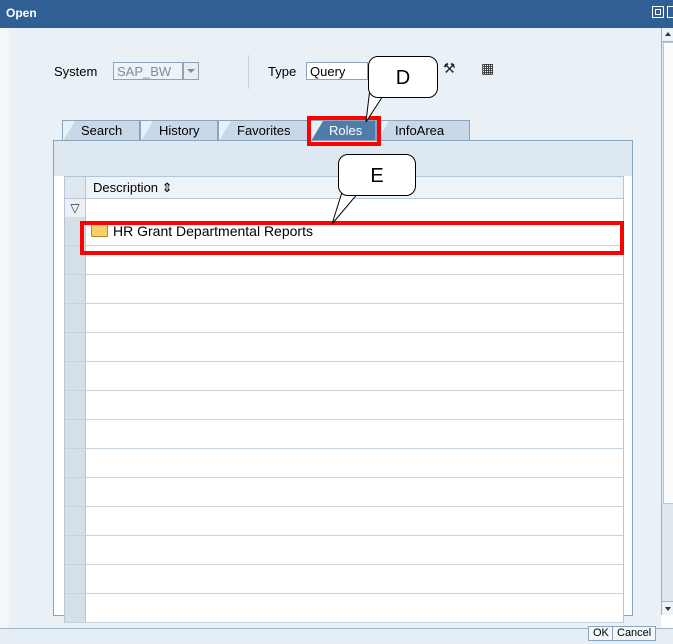  What do you see at coordinates (179, 130) in the screenshot?
I see `tab-history: History` at bounding box center [179, 130].